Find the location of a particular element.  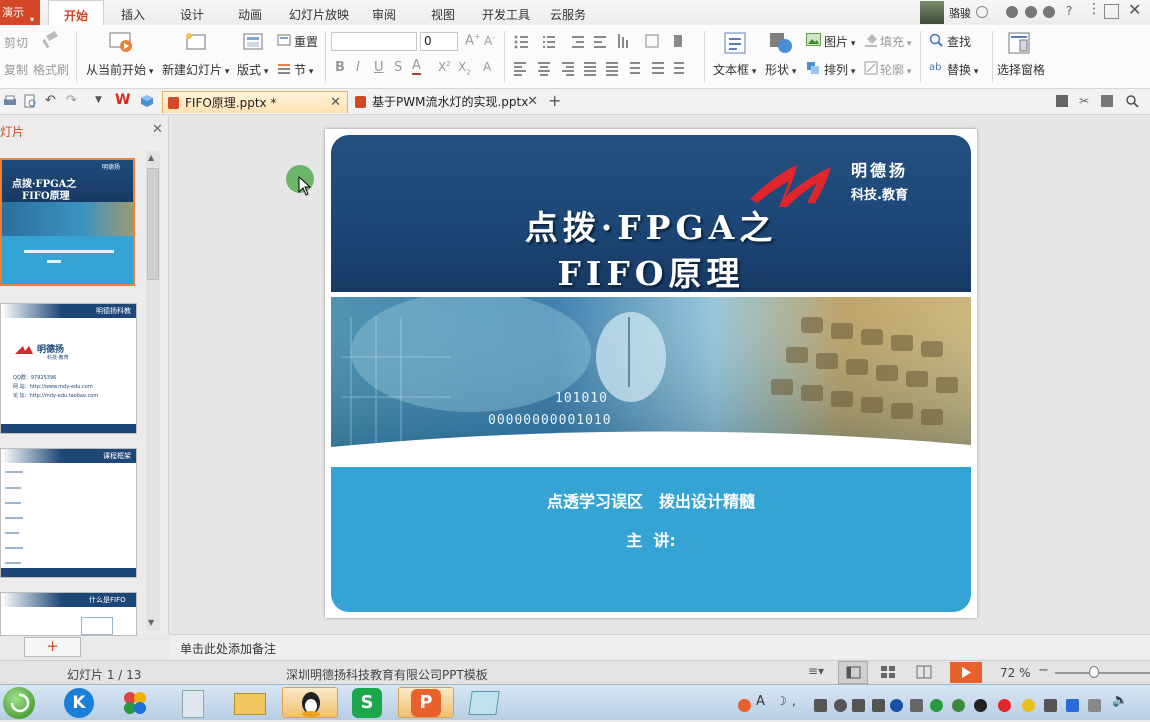

shape-button: 形状 ▾ is located at coordinates (780, 69).